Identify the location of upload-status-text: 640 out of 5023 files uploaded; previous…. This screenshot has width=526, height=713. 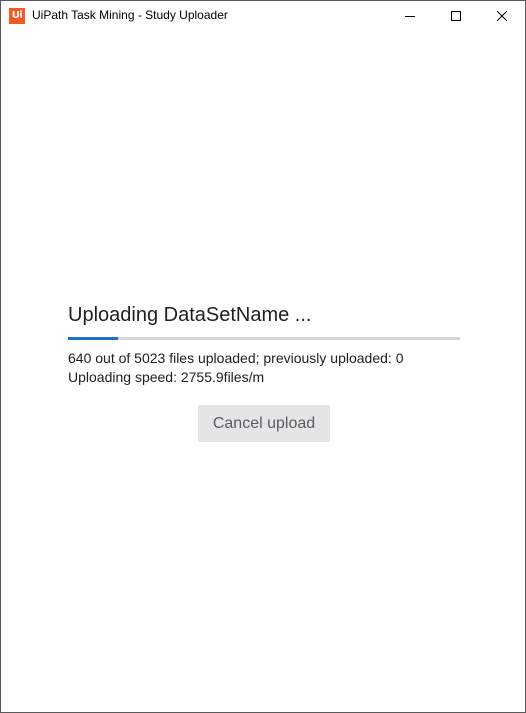
(236, 358).